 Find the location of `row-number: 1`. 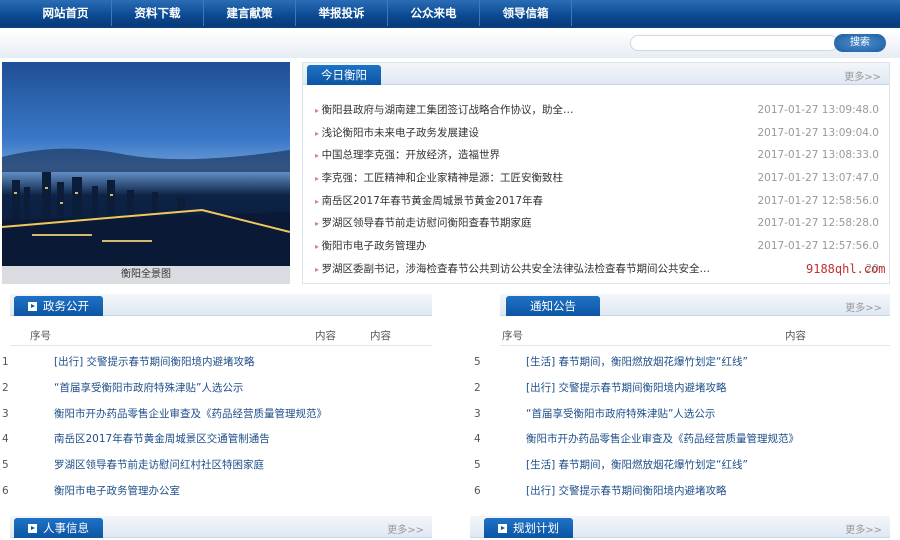

row-number: 1 is located at coordinates (5, 362).